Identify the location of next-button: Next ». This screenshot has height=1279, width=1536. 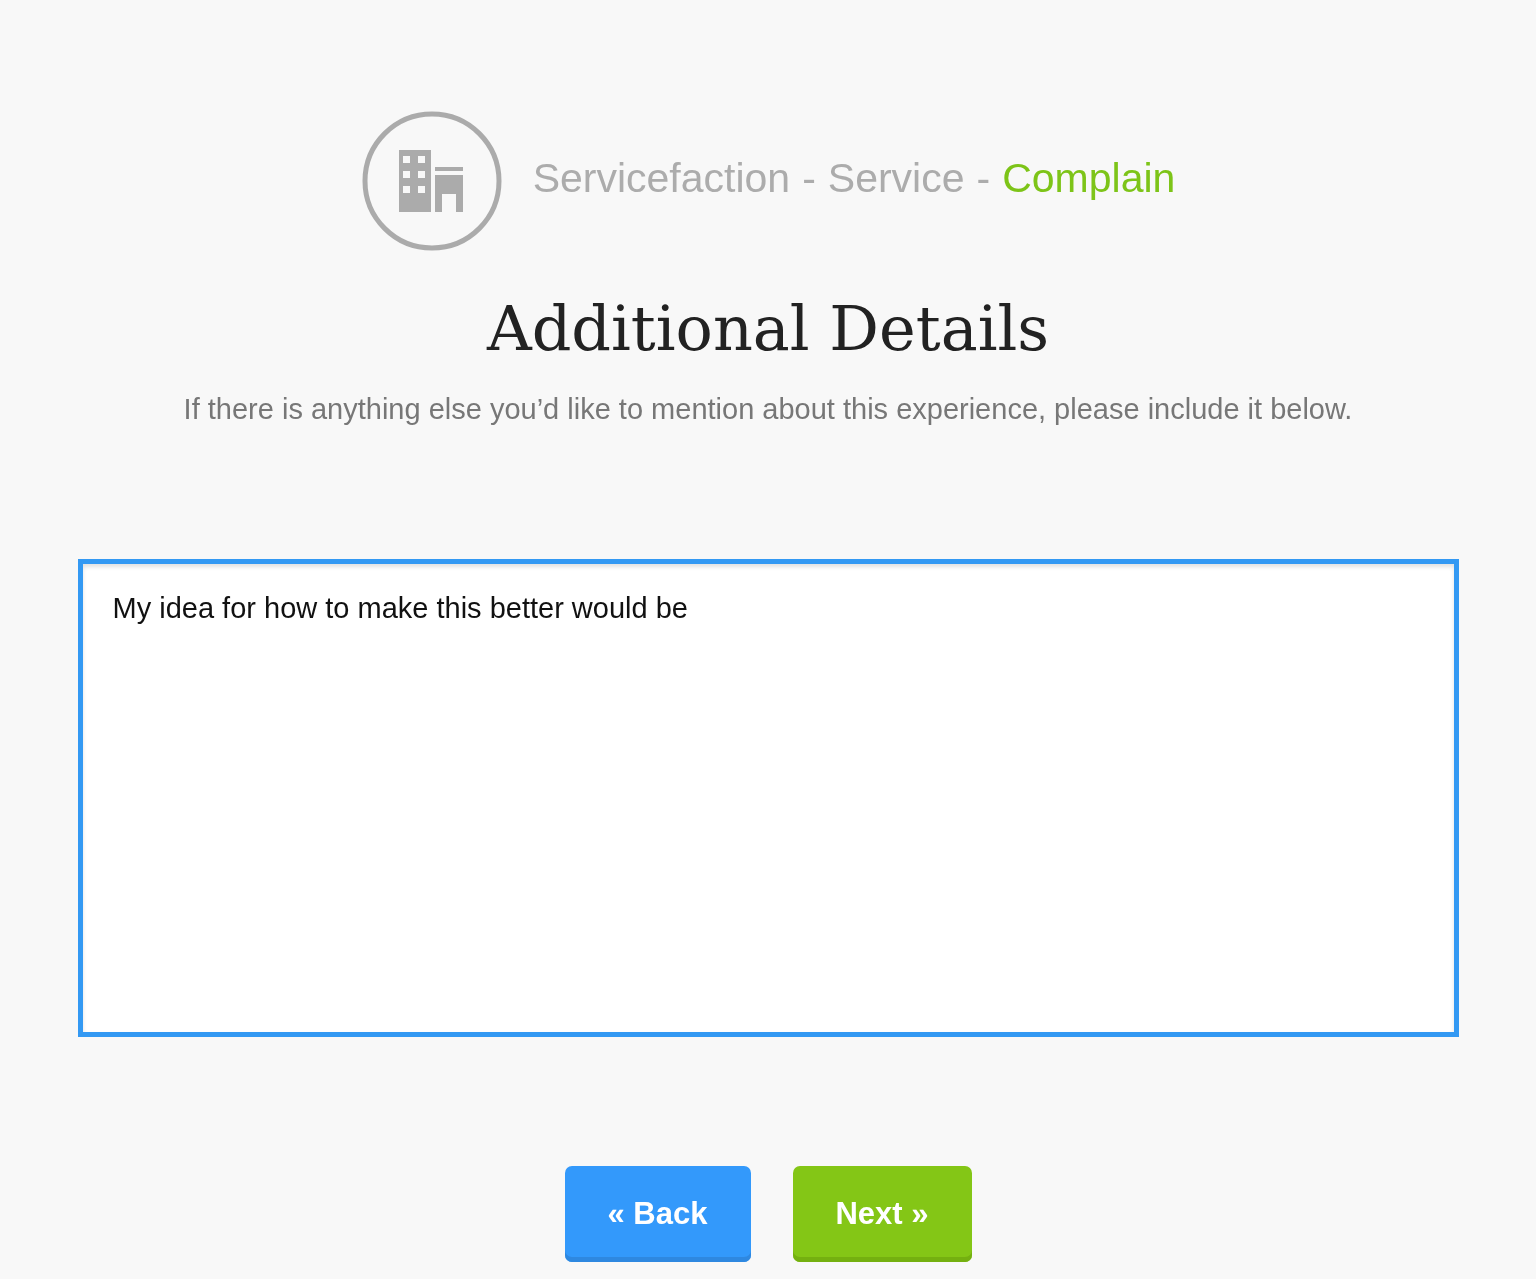
(882, 1214).